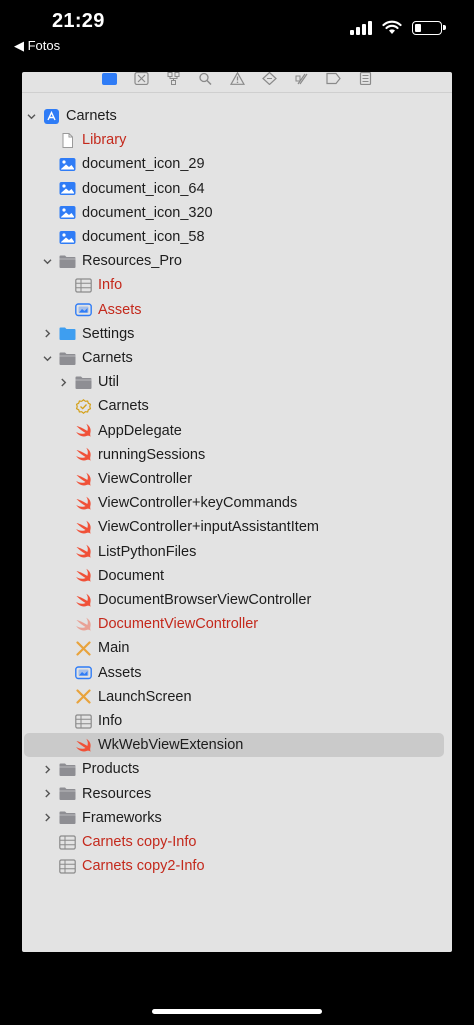 The height and width of the screenshot is (1025, 474). I want to click on tree-file-item: AppDelegate, so click(234, 431).